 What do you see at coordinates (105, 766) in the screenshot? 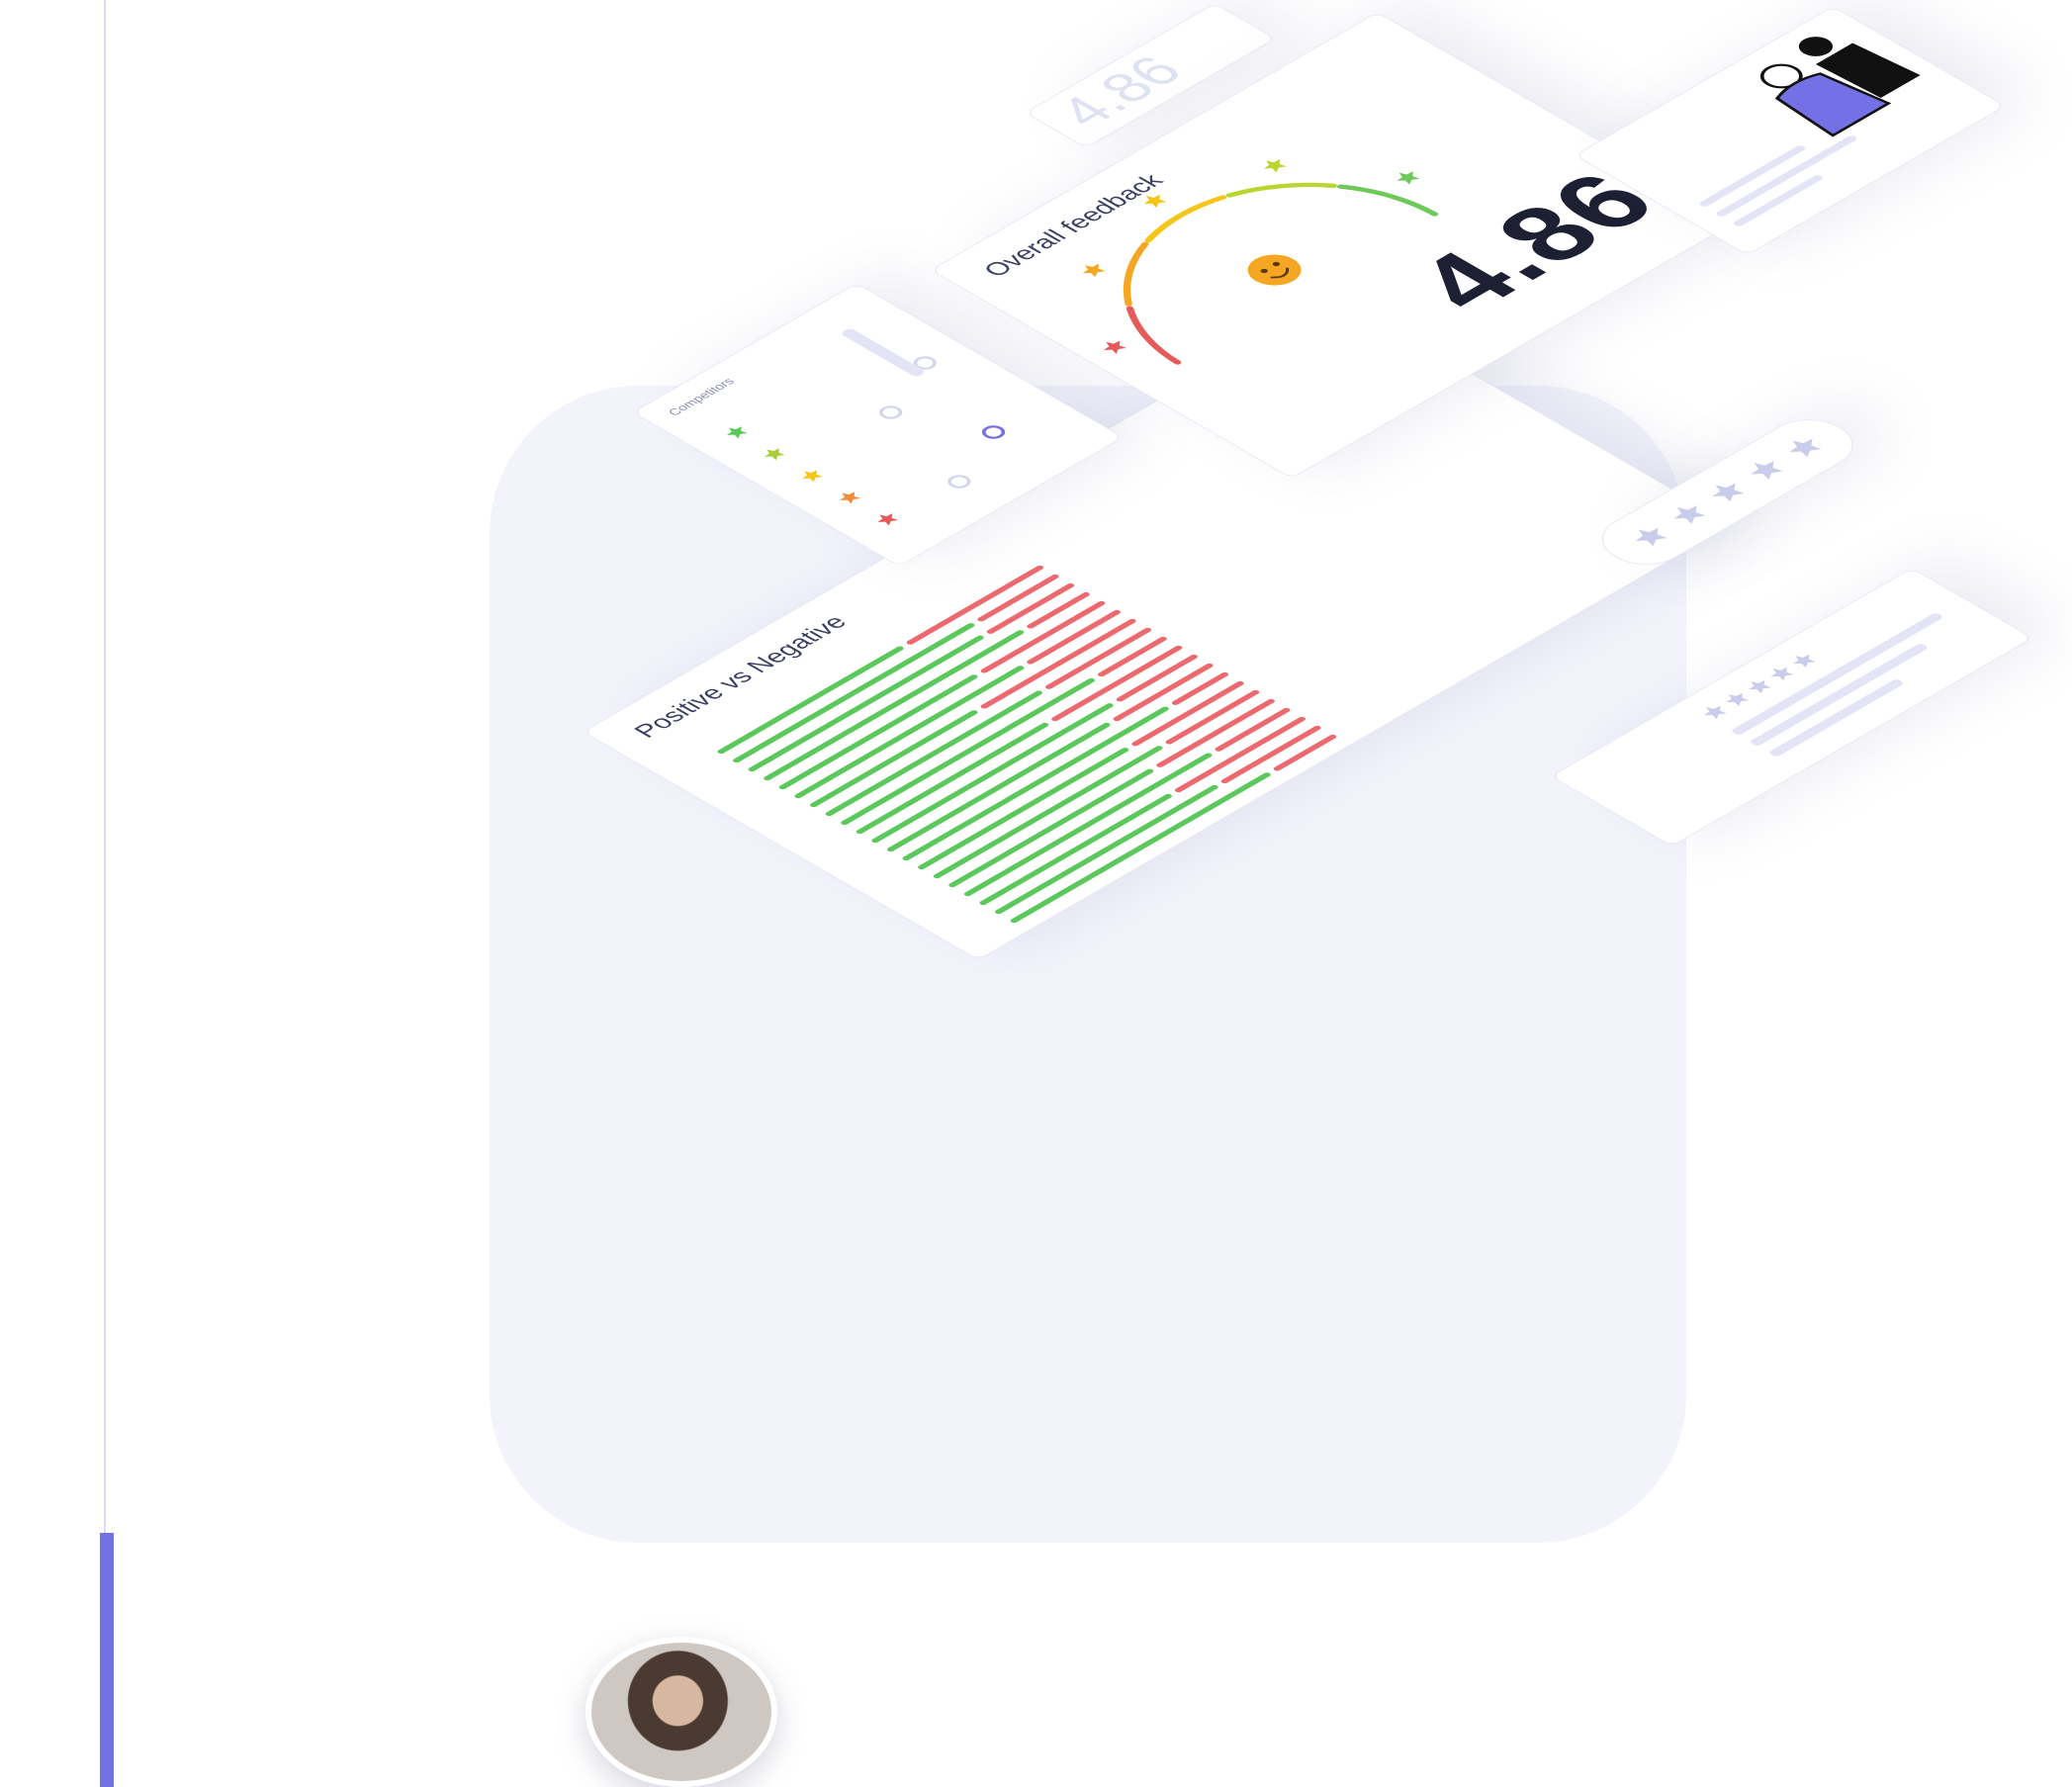
I see `left-rule` at bounding box center [105, 766].